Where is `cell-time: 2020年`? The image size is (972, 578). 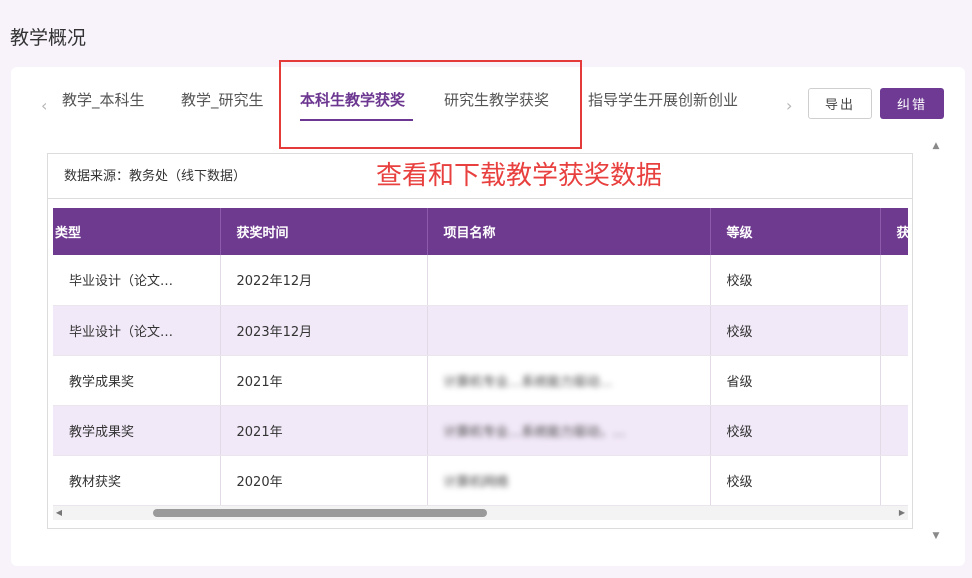 cell-time: 2020年 is located at coordinates (324, 480).